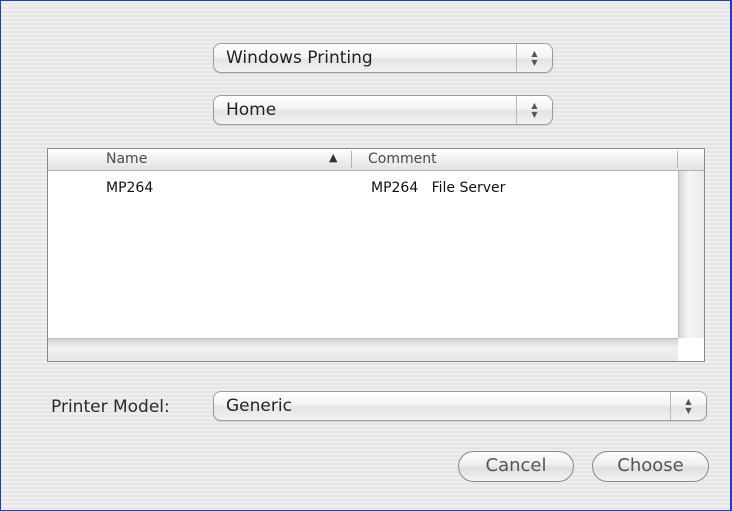 Image resolution: width=732 pixels, height=511 pixels. Describe the element at coordinates (299, 58) in the screenshot. I see `printing-service-value: Windows Printing` at that location.